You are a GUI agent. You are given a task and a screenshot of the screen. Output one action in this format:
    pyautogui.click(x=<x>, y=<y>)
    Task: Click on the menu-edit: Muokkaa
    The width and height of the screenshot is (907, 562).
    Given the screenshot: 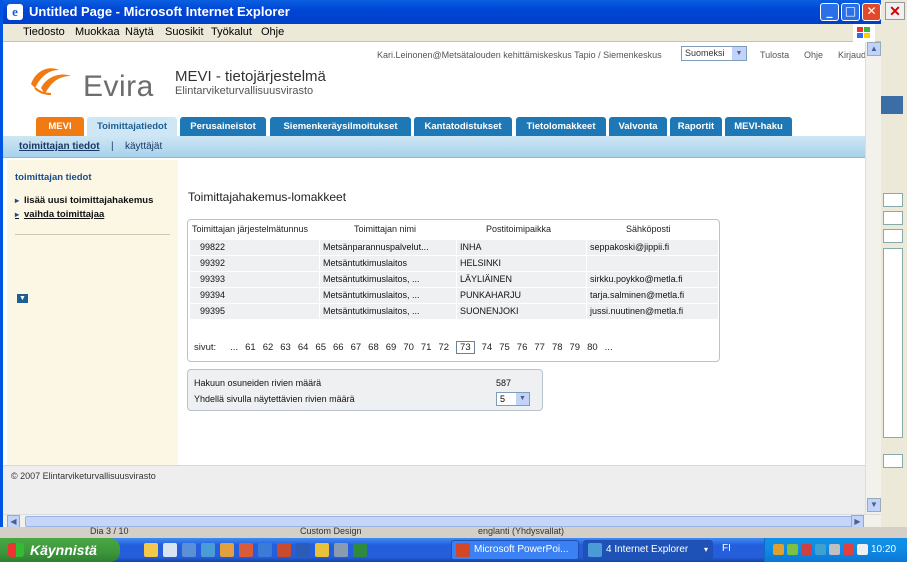 What is the action you would take?
    pyautogui.click(x=97, y=32)
    